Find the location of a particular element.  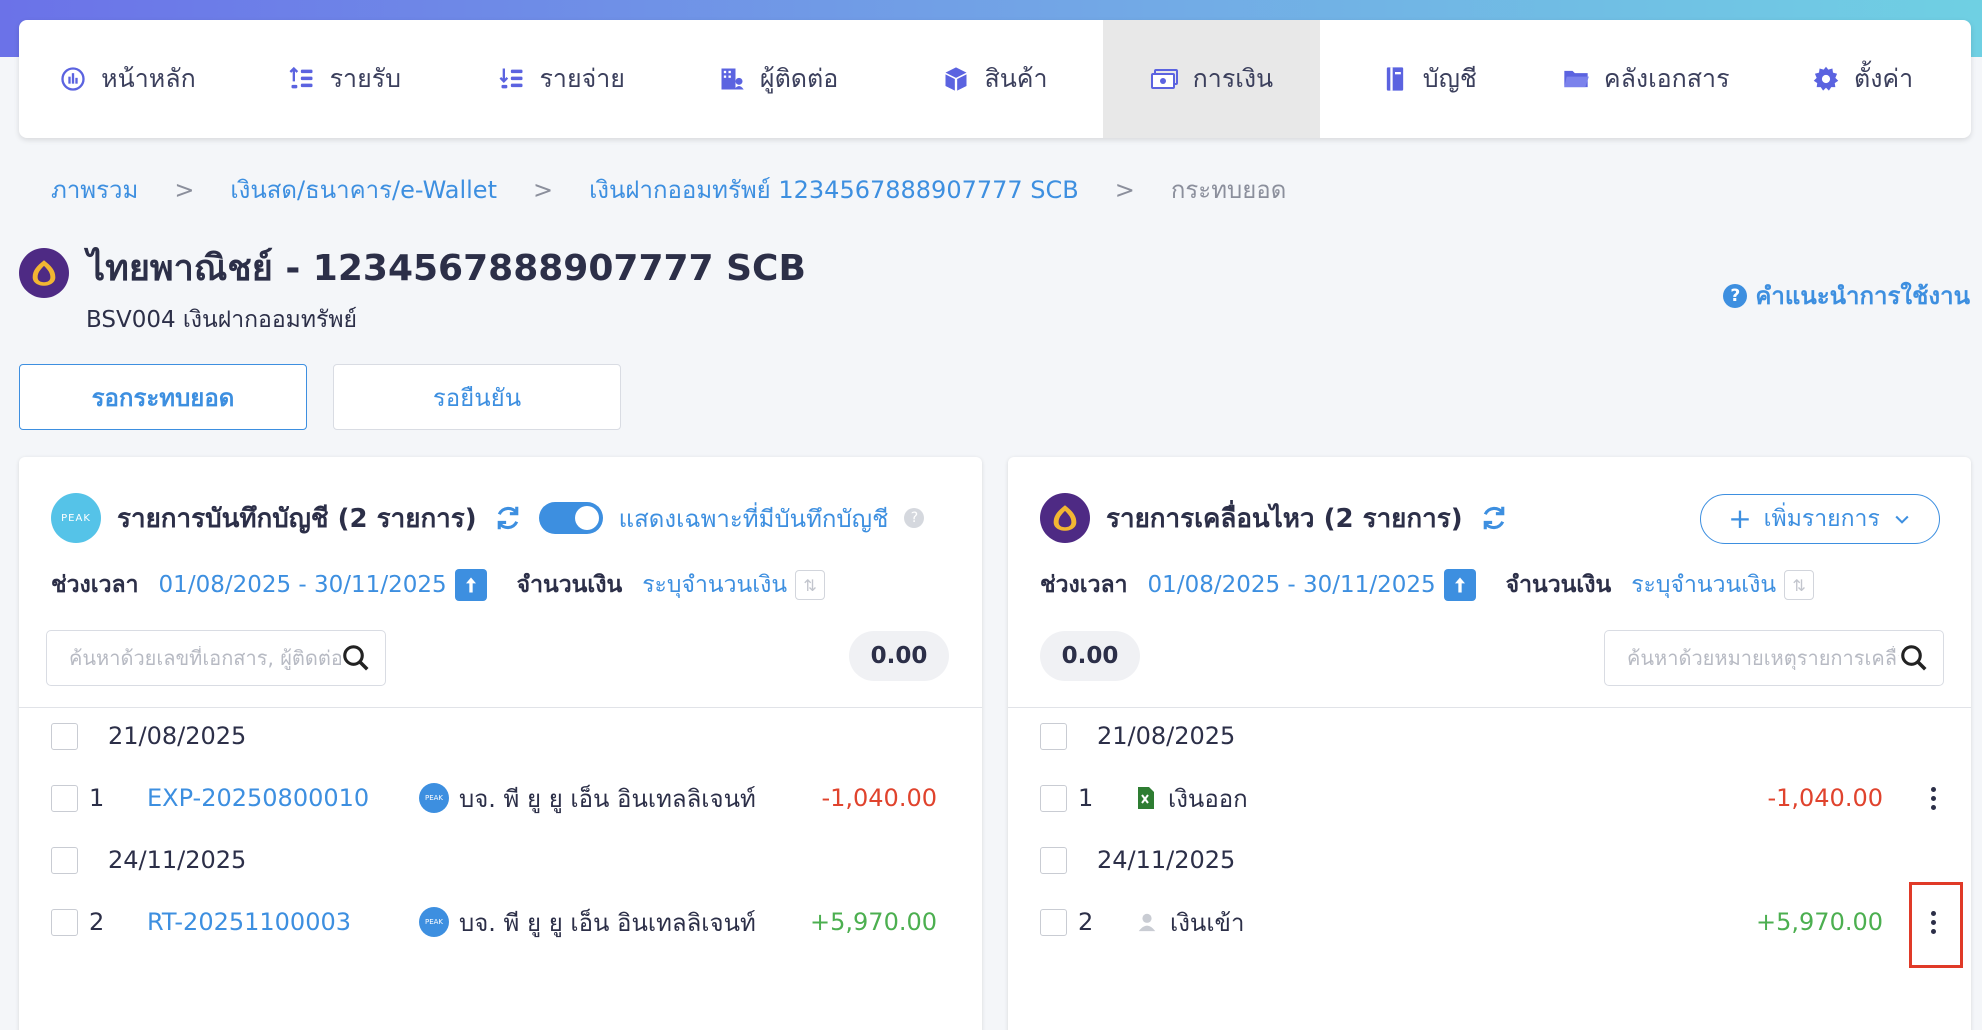

tab-pending-confirm: รอยืนยัน is located at coordinates (477, 397).